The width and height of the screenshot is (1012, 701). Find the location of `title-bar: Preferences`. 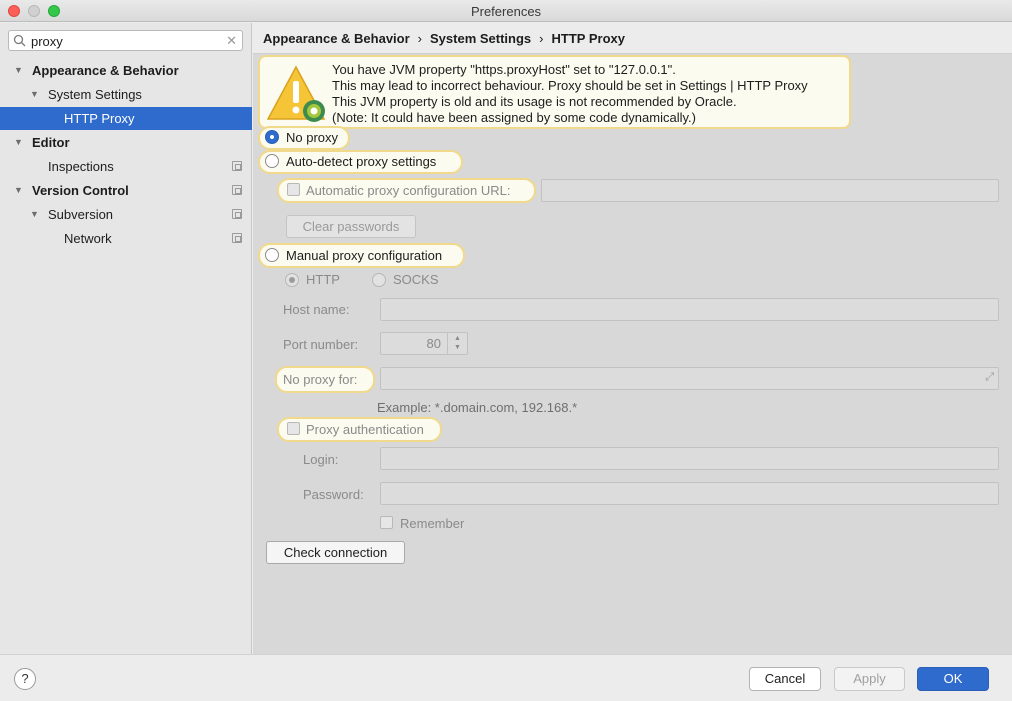

title-bar: Preferences is located at coordinates (506, 11).